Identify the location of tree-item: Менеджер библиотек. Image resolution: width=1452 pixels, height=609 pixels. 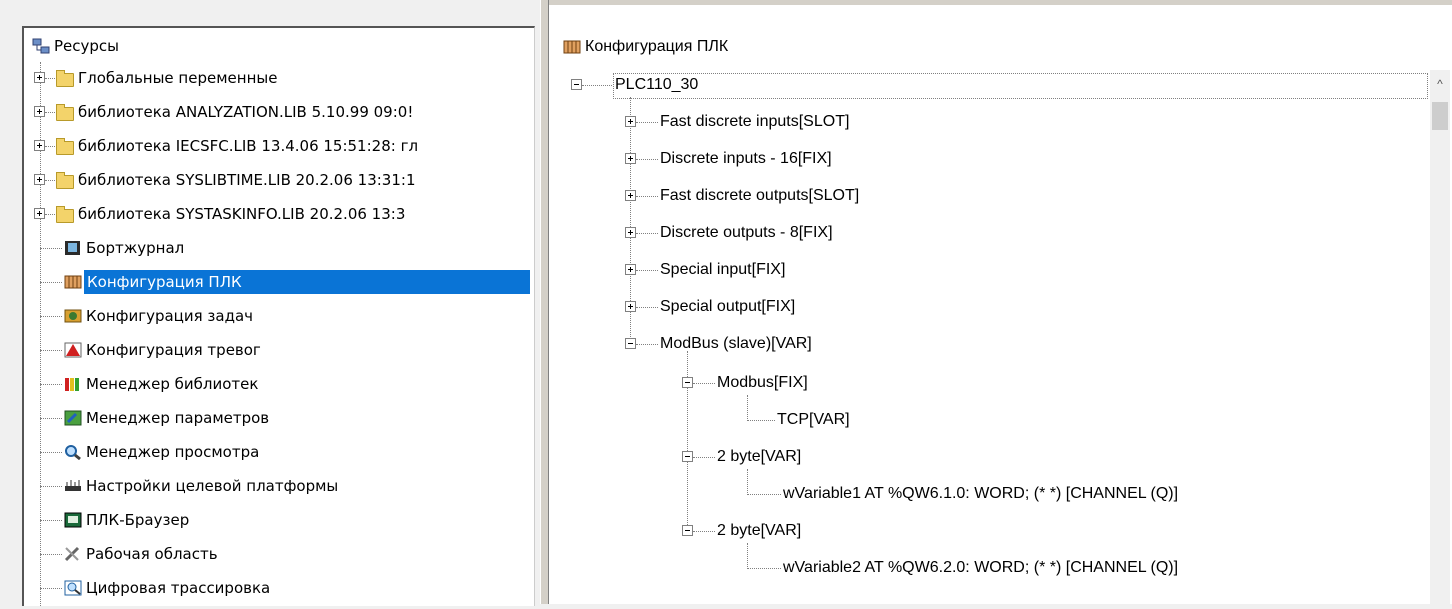
(284, 384).